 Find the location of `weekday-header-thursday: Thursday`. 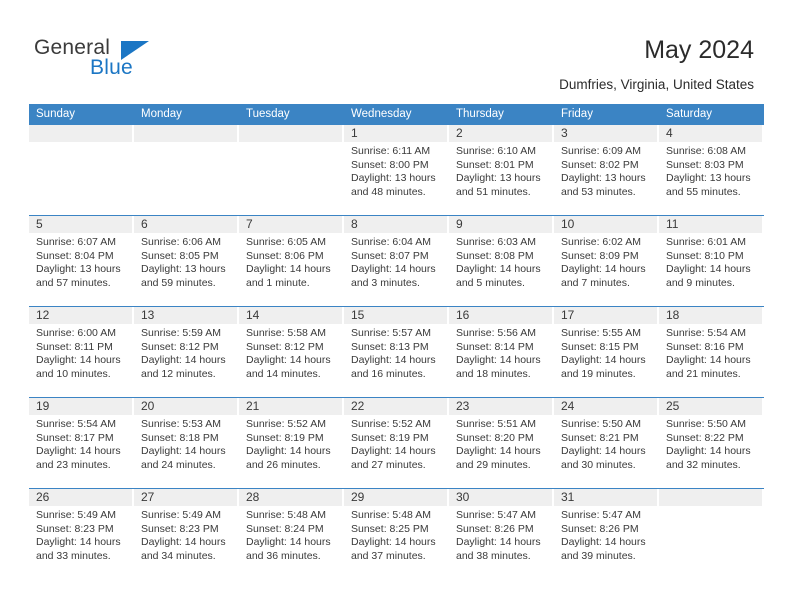

weekday-header-thursday: Thursday is located at coordinates (480, 114).